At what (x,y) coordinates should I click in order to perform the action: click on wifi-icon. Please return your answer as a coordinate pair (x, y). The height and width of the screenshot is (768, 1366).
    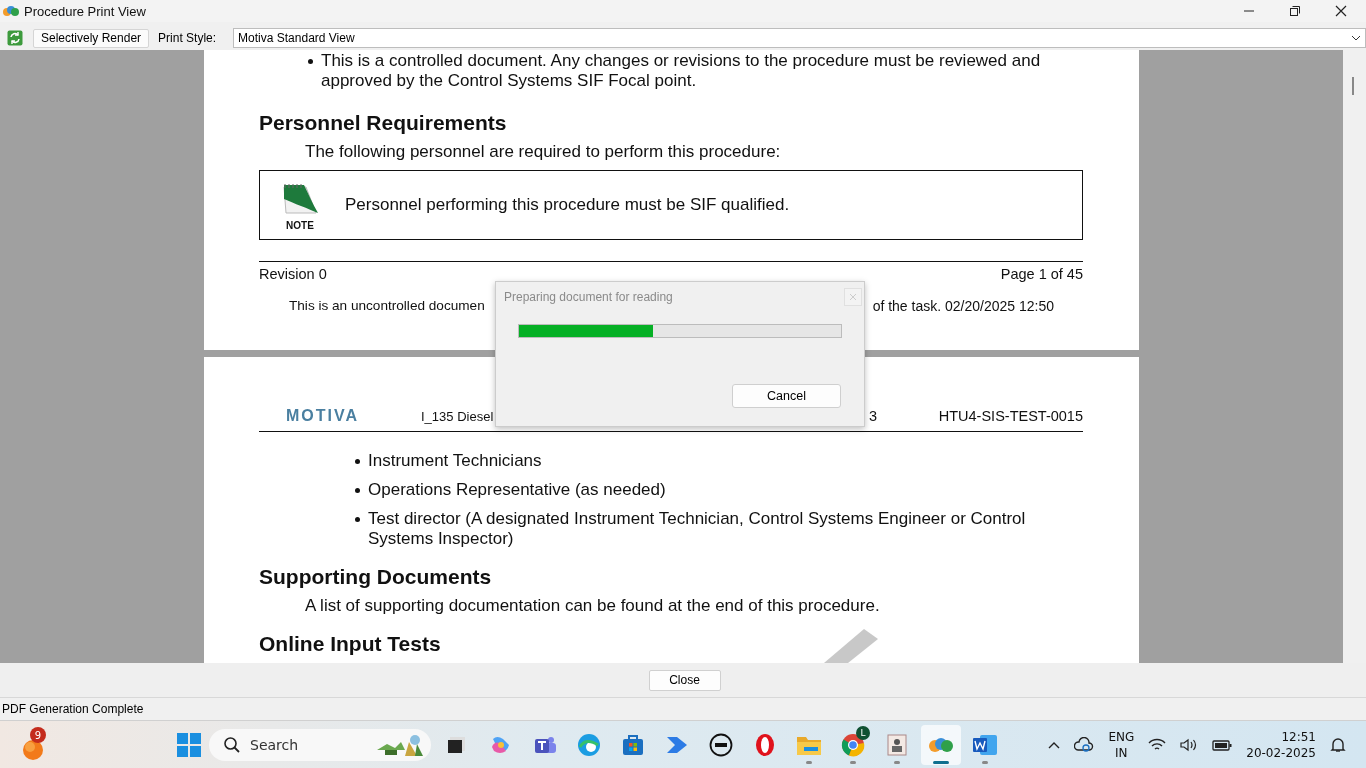
    Looking at the image, I should click on (1157, 744).